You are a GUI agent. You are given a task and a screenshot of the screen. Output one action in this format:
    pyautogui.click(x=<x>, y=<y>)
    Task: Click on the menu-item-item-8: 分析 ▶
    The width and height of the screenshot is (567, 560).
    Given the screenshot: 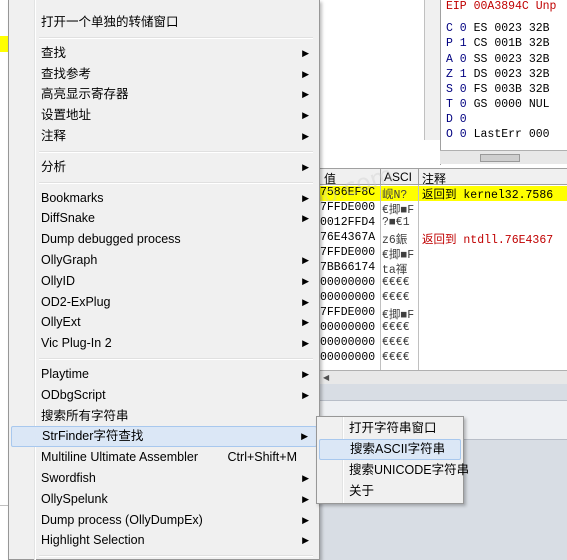 What is the action you would take?
    pyautogui.click(x=164, y=167)
    